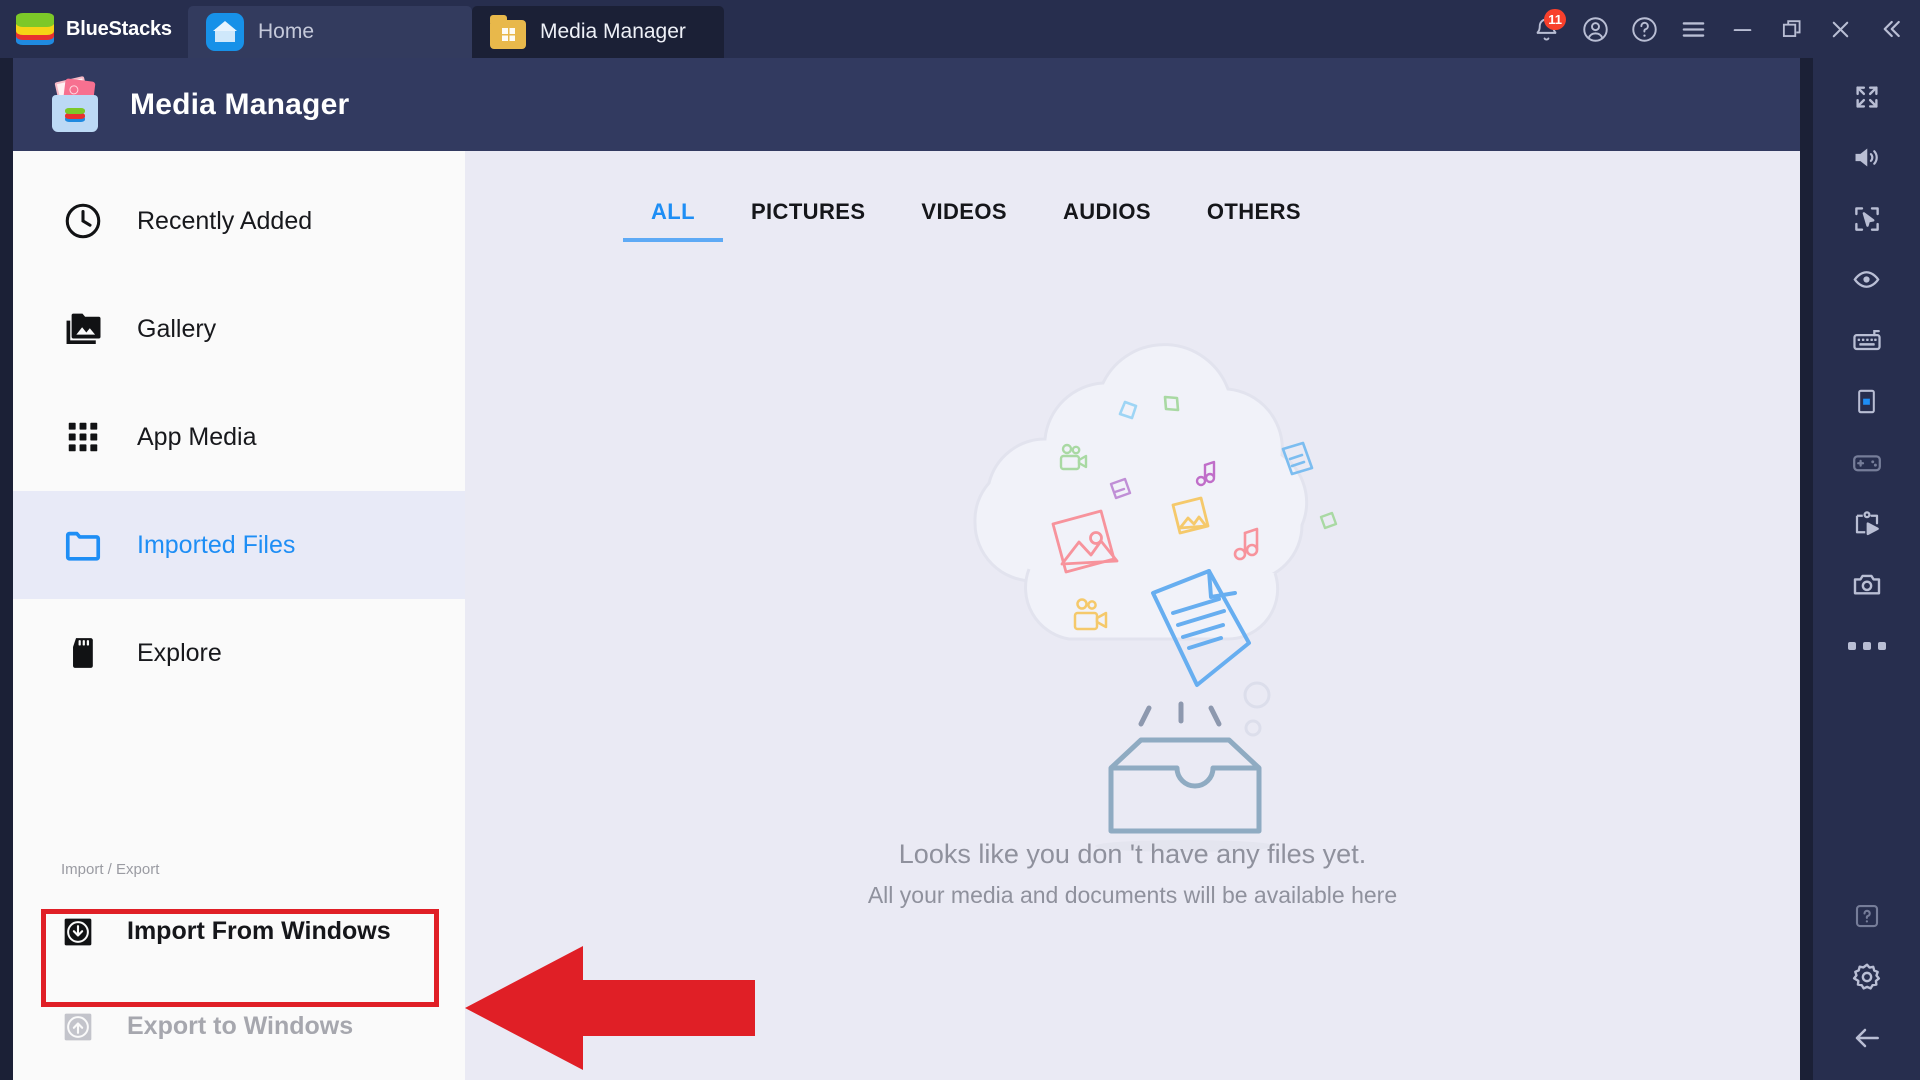 The height and width of the screenshot is (1080, 1920). What do you see at coordinates (1555, 19) in the screenshot?
I see `notifications-badge: 11` at bounding box center [1555, 19].